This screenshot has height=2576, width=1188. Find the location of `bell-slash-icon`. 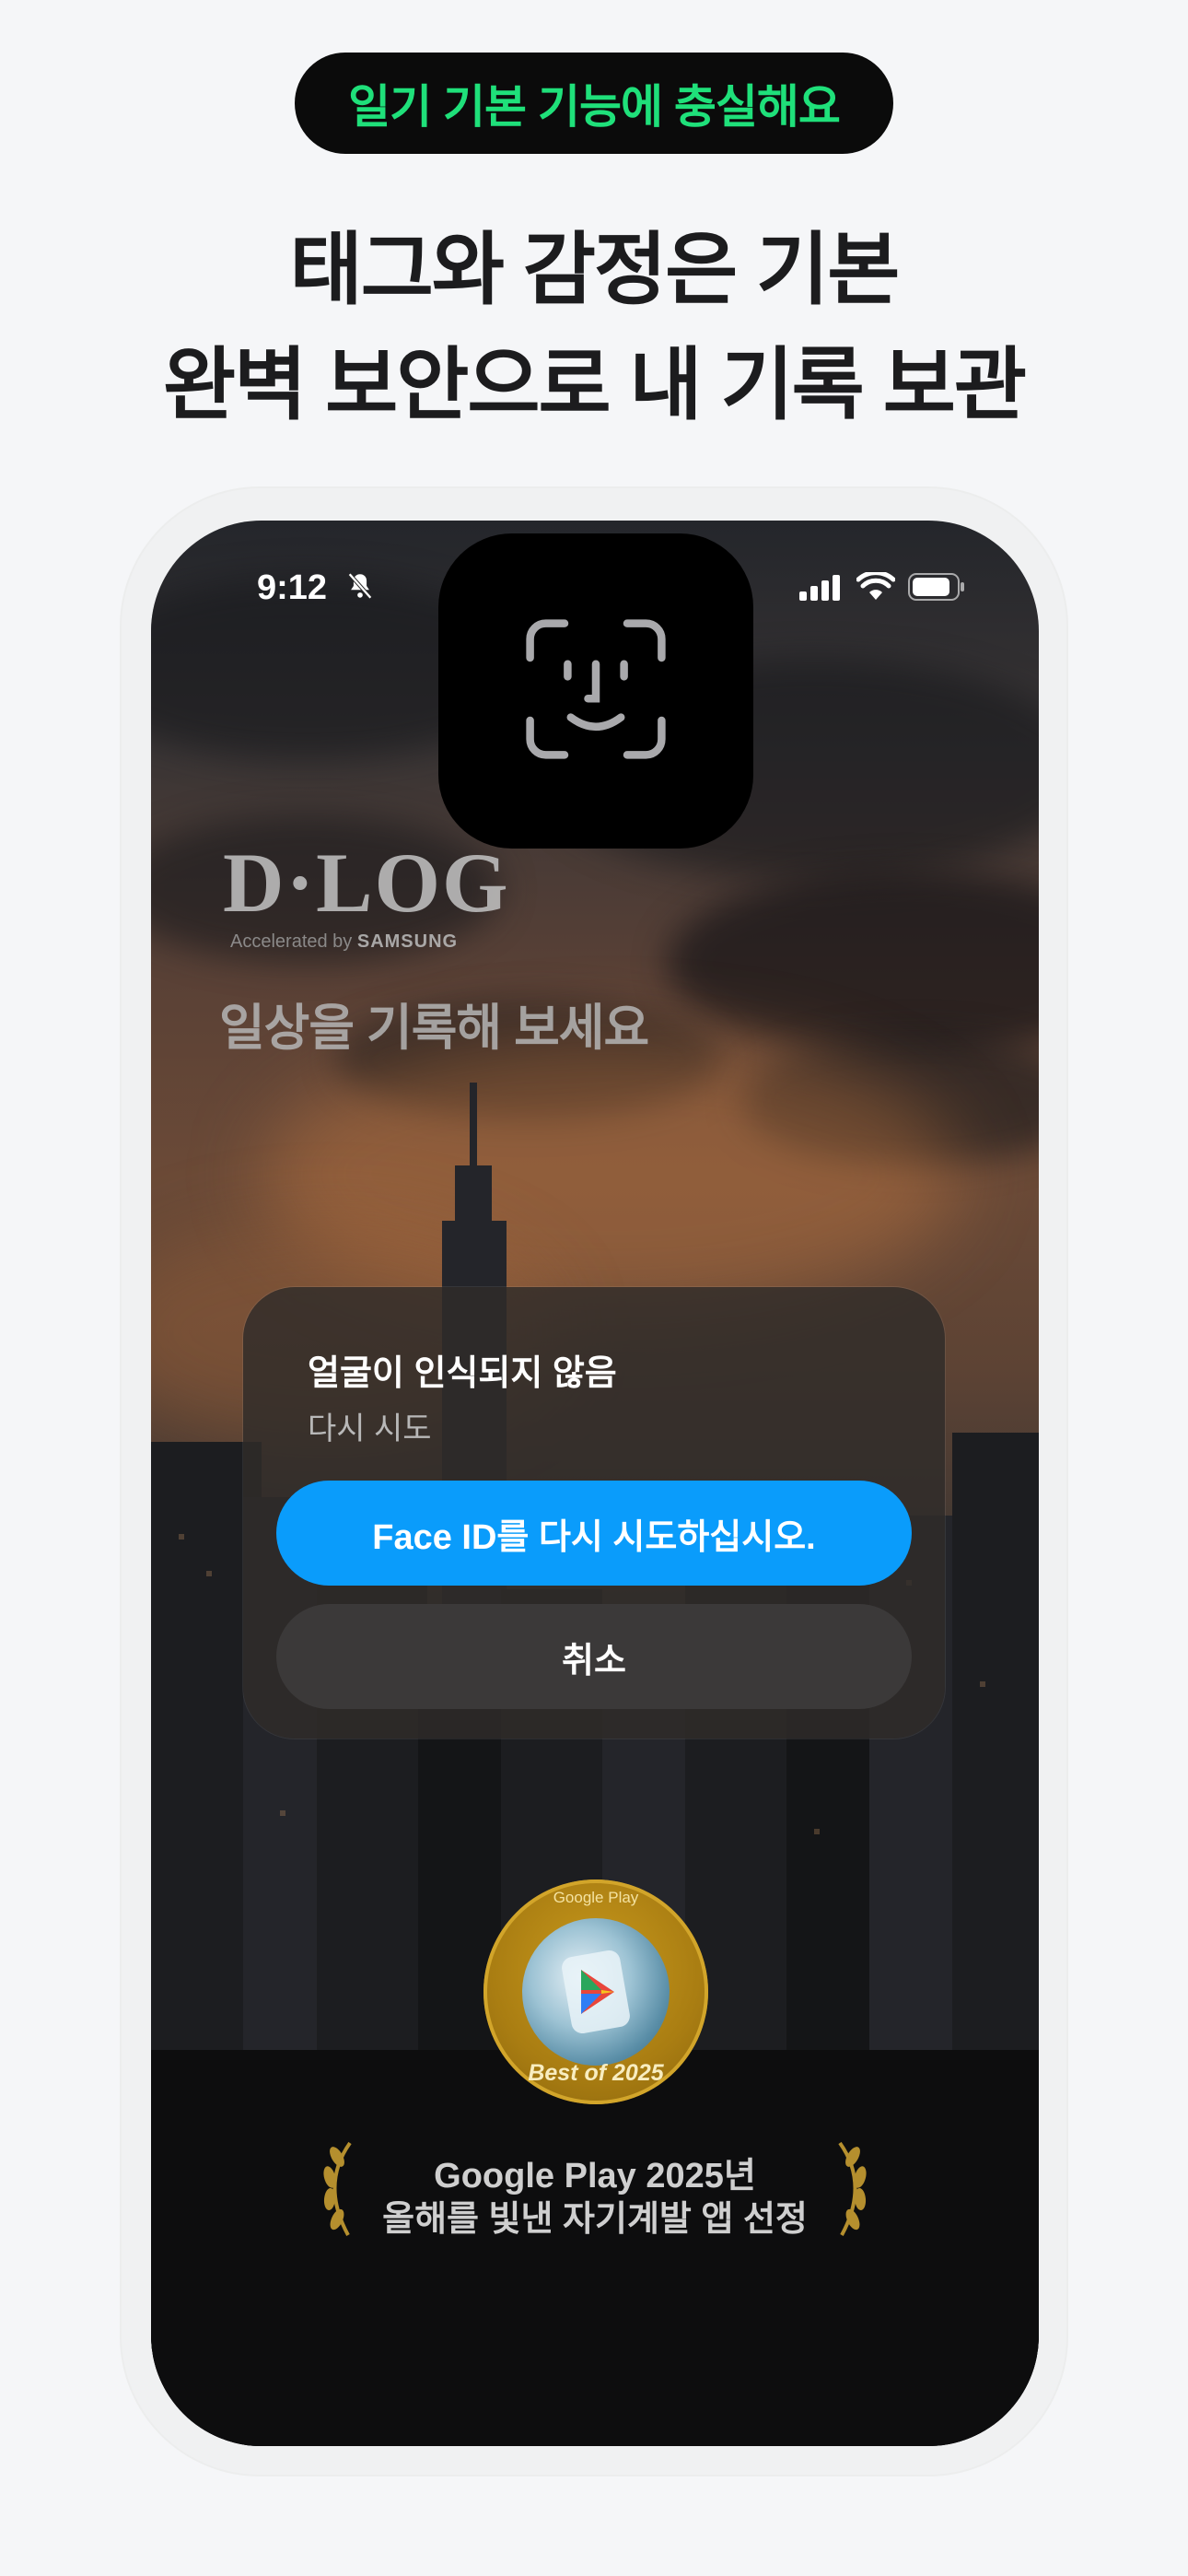

bell-slash-icon is located at coordinates (360, 588).